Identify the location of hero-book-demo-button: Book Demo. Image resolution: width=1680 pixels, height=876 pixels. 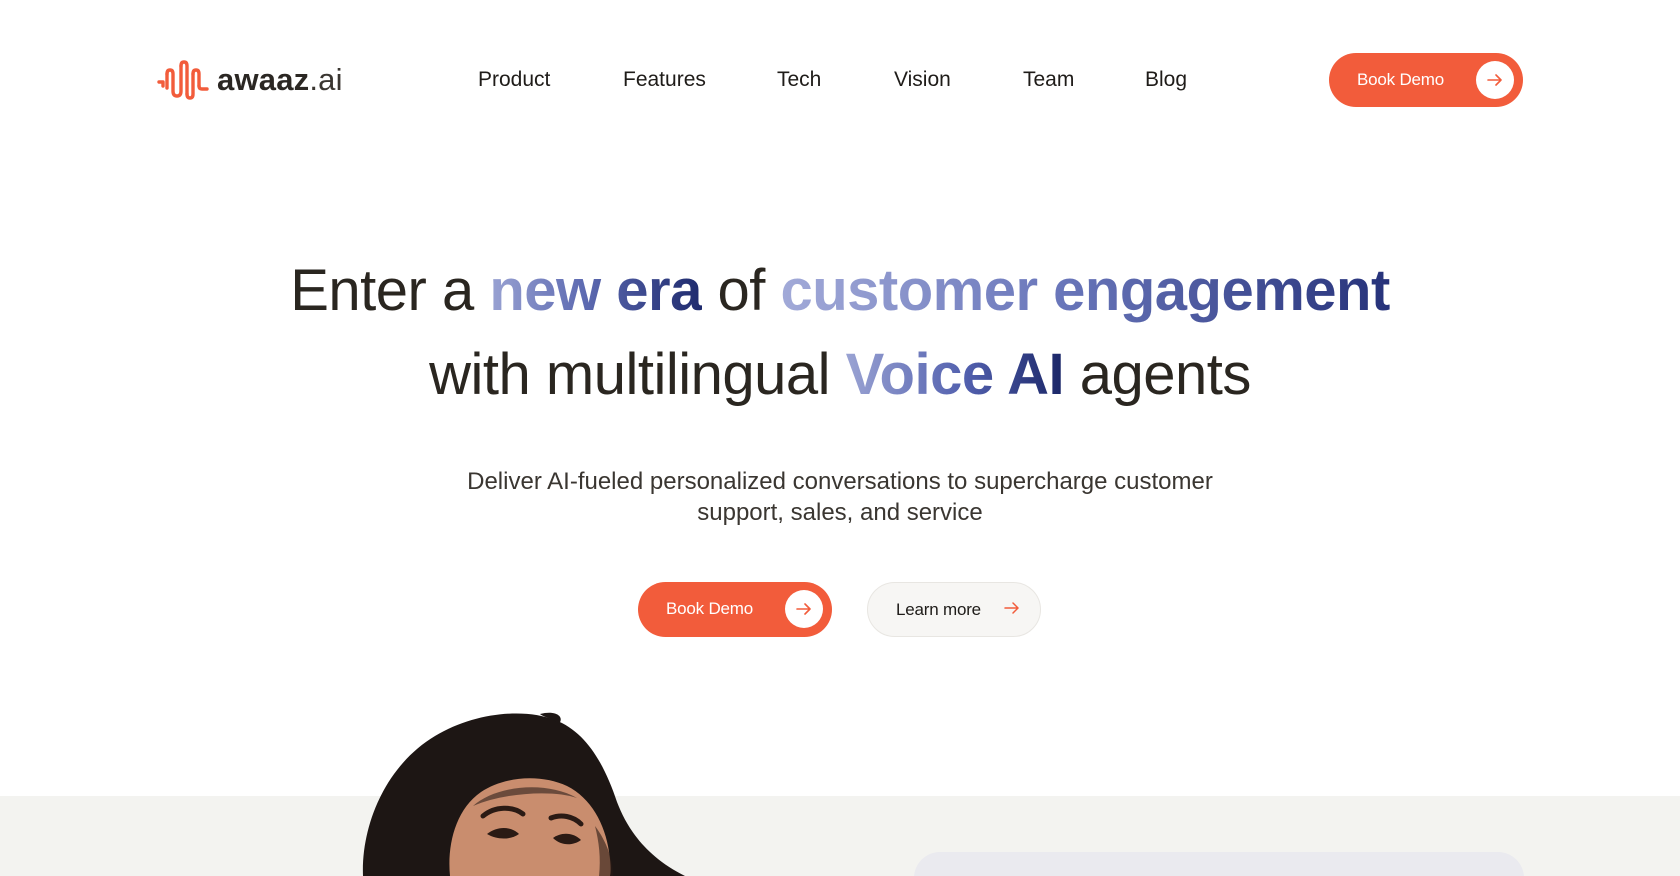
(735, 609).